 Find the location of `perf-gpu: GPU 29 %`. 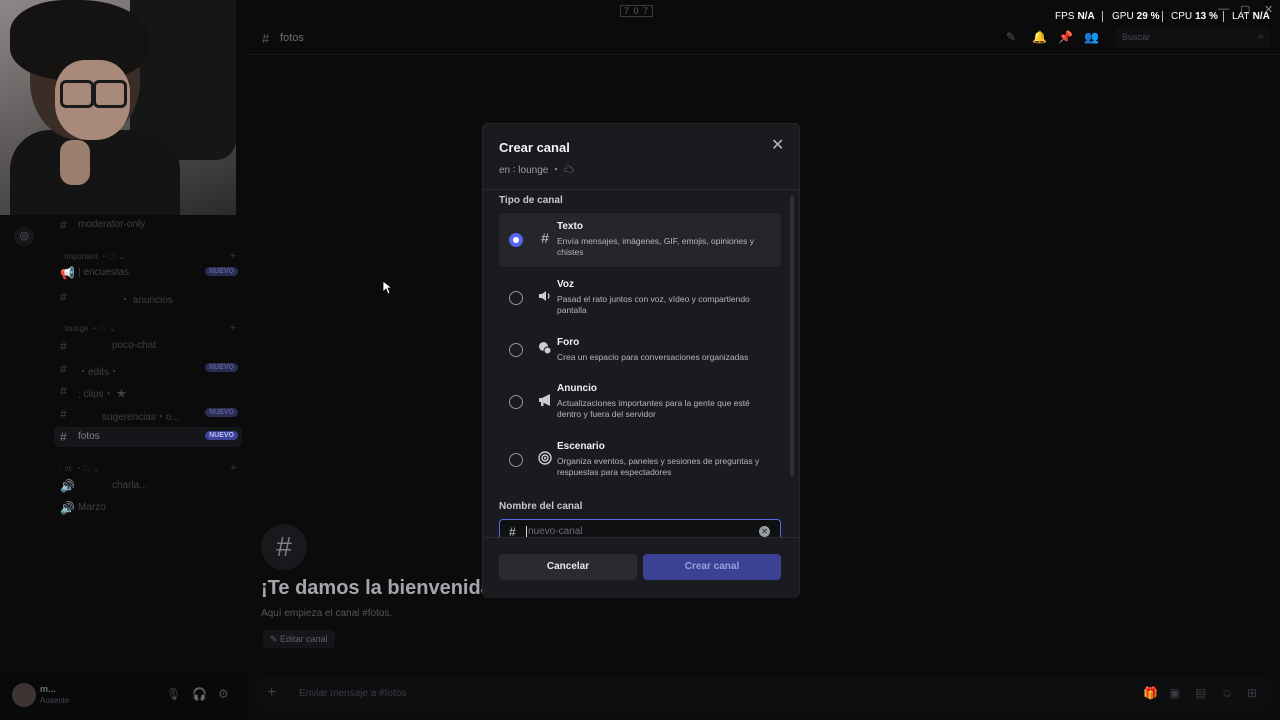

perf-gpu: GPU 29 % is located at coordinates (1136, 16).